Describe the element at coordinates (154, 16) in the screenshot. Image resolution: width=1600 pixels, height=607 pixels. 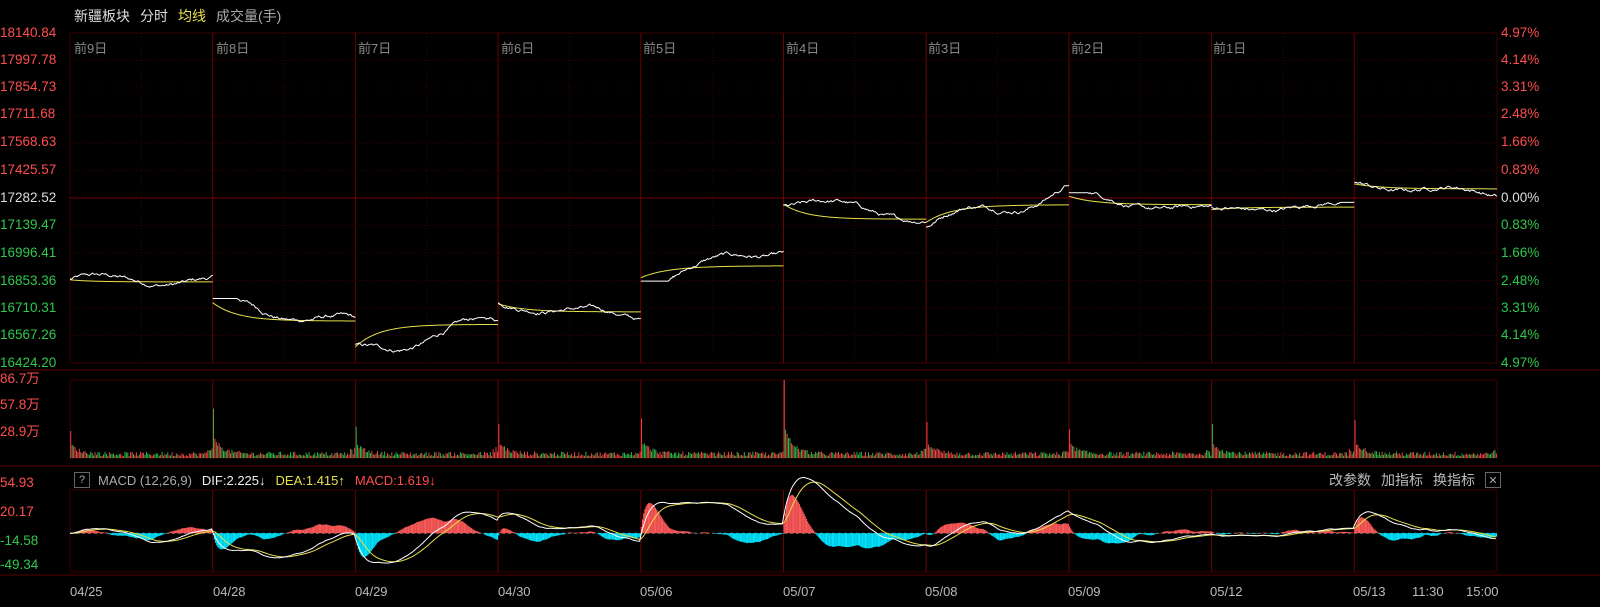
I see `tab-intraday: 分时` at that location.